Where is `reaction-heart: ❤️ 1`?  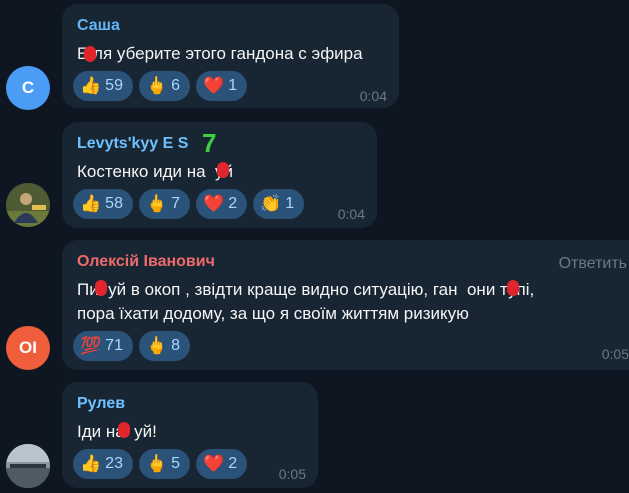
reaction-heart: ❤️ 1 is located at coordinates (222, 86).